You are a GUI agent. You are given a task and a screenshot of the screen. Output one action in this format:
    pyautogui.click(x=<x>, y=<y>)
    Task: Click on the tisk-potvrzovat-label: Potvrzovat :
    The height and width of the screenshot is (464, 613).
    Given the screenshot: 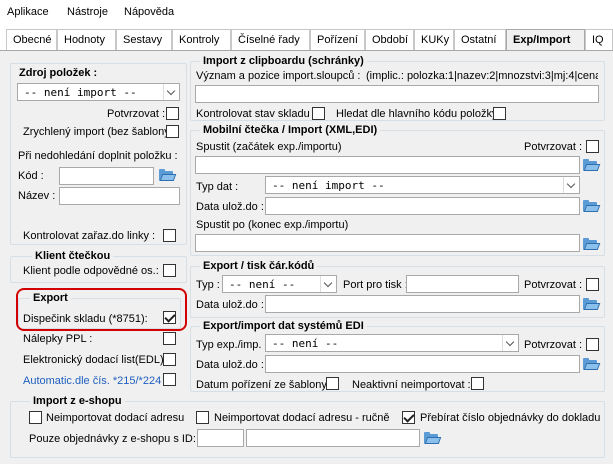 What is the action you would take?
    pyautogui.click(x=553, y=285)
    